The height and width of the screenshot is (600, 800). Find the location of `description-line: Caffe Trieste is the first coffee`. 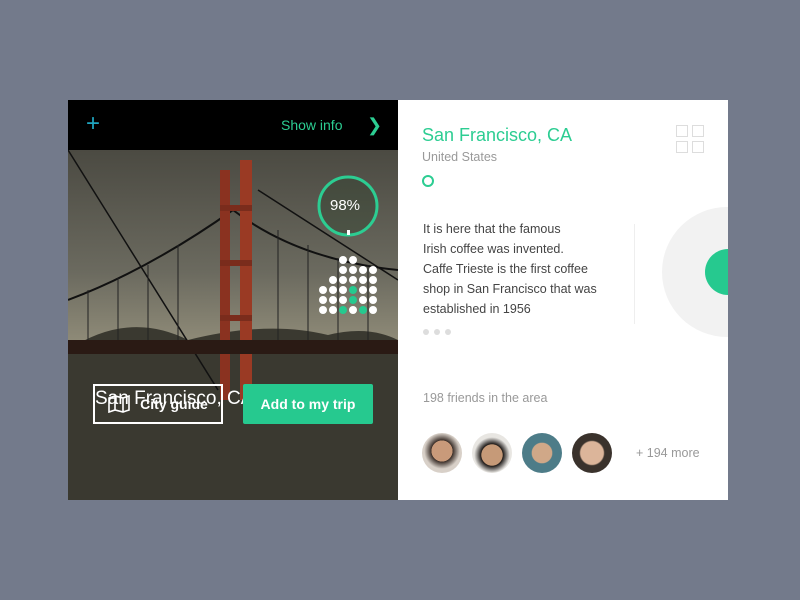

description-line: Caffe Trieste is the first coffee is located at coordinates (505, 269).